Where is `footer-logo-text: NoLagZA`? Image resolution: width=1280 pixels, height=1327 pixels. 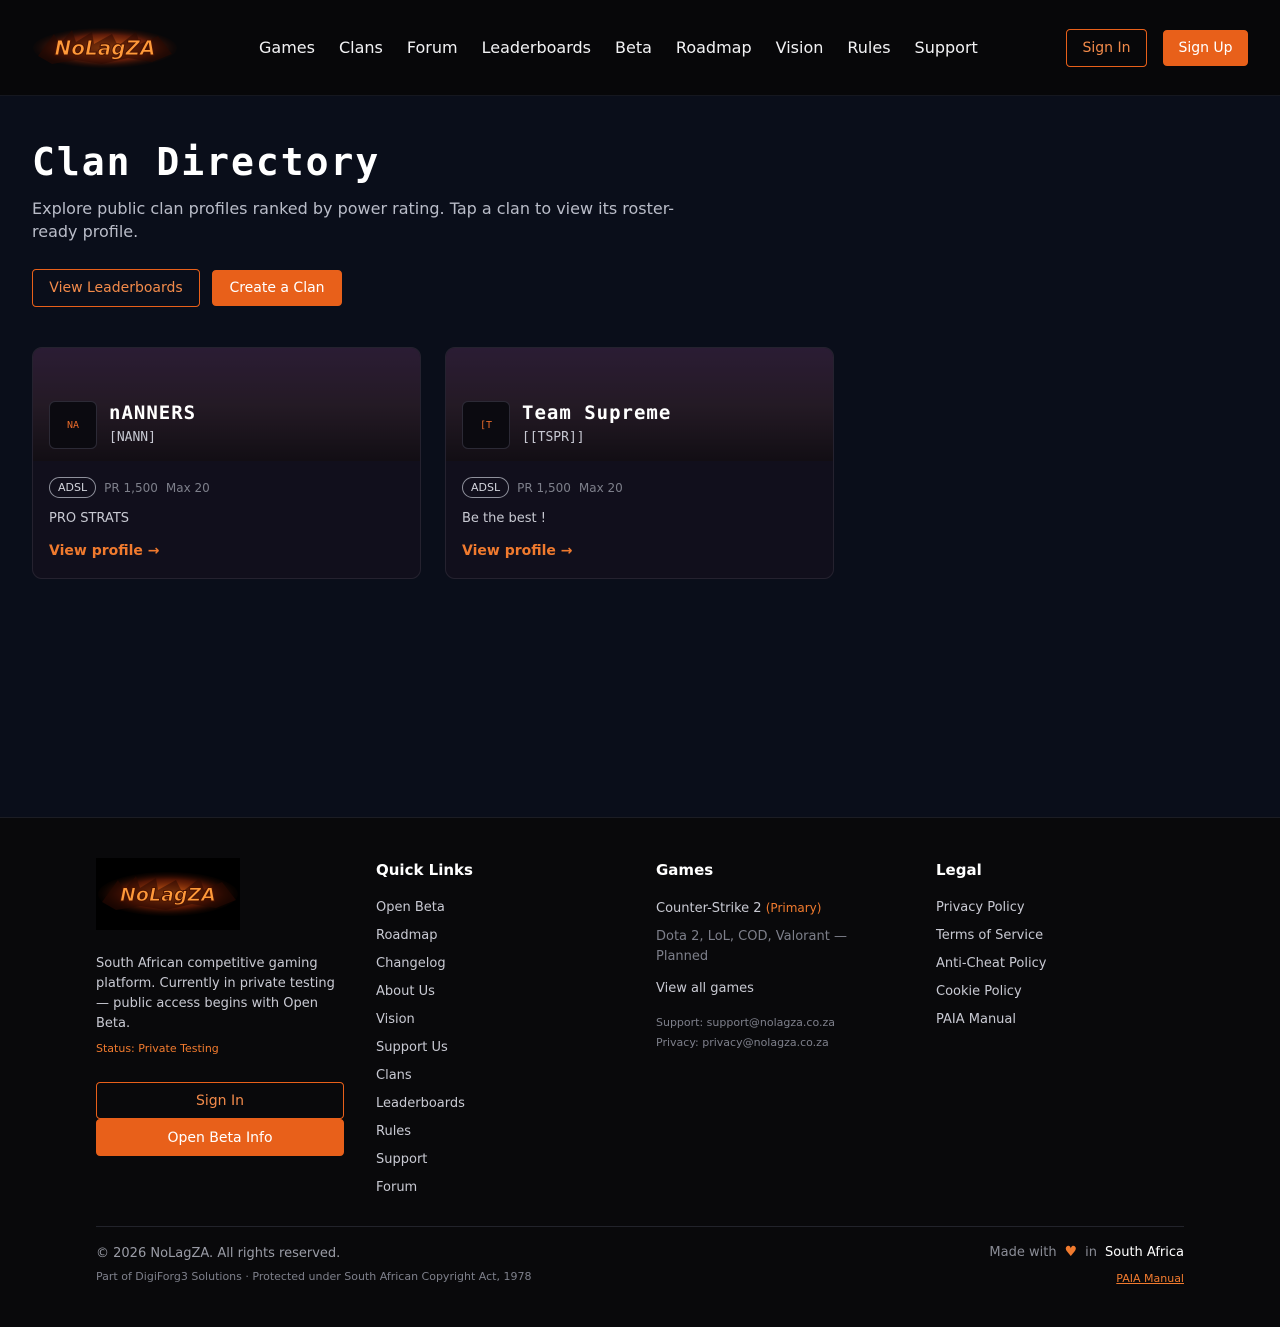 footer-logo-text: NoLagZA is located at coordinates (168, 895).